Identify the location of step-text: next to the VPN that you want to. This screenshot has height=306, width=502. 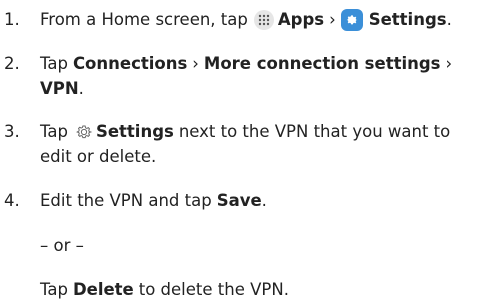
(314, 131).